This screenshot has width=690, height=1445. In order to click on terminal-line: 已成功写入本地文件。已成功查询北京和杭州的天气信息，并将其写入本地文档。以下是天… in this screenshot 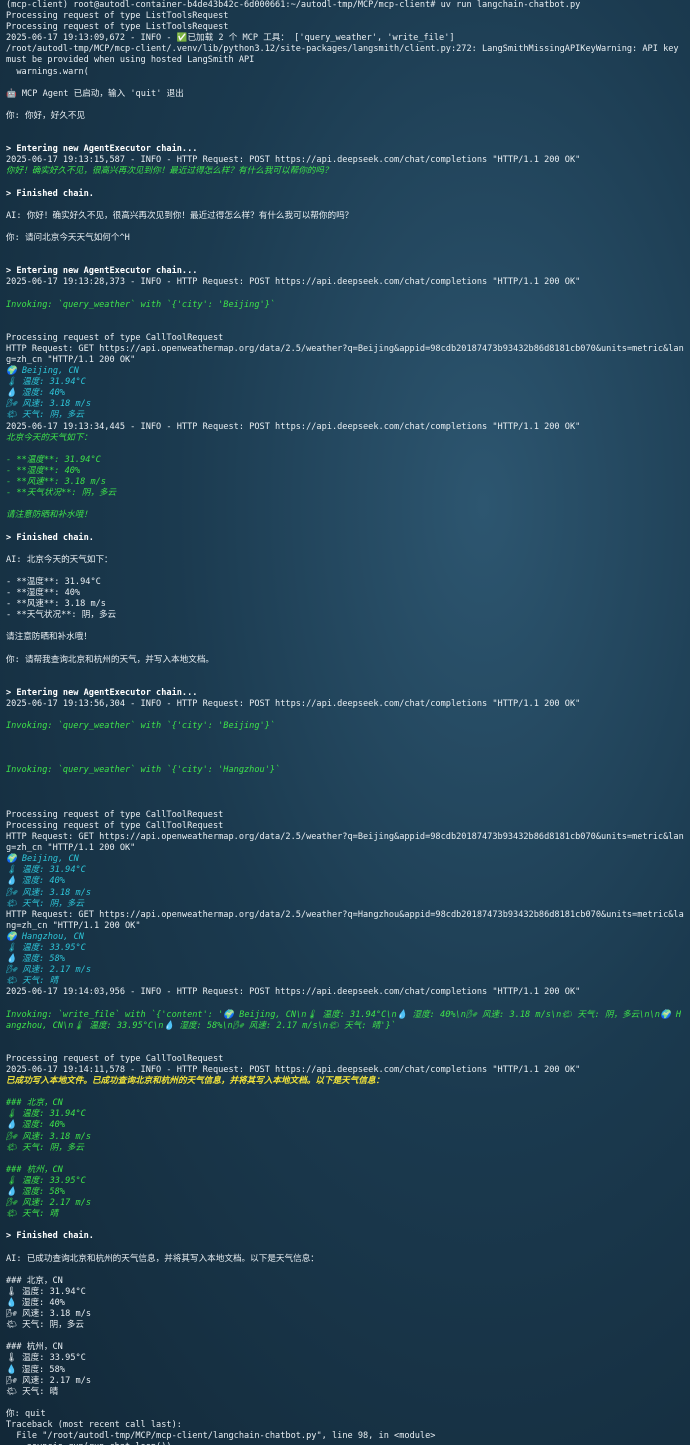, I will do `click(195, 1081)`.